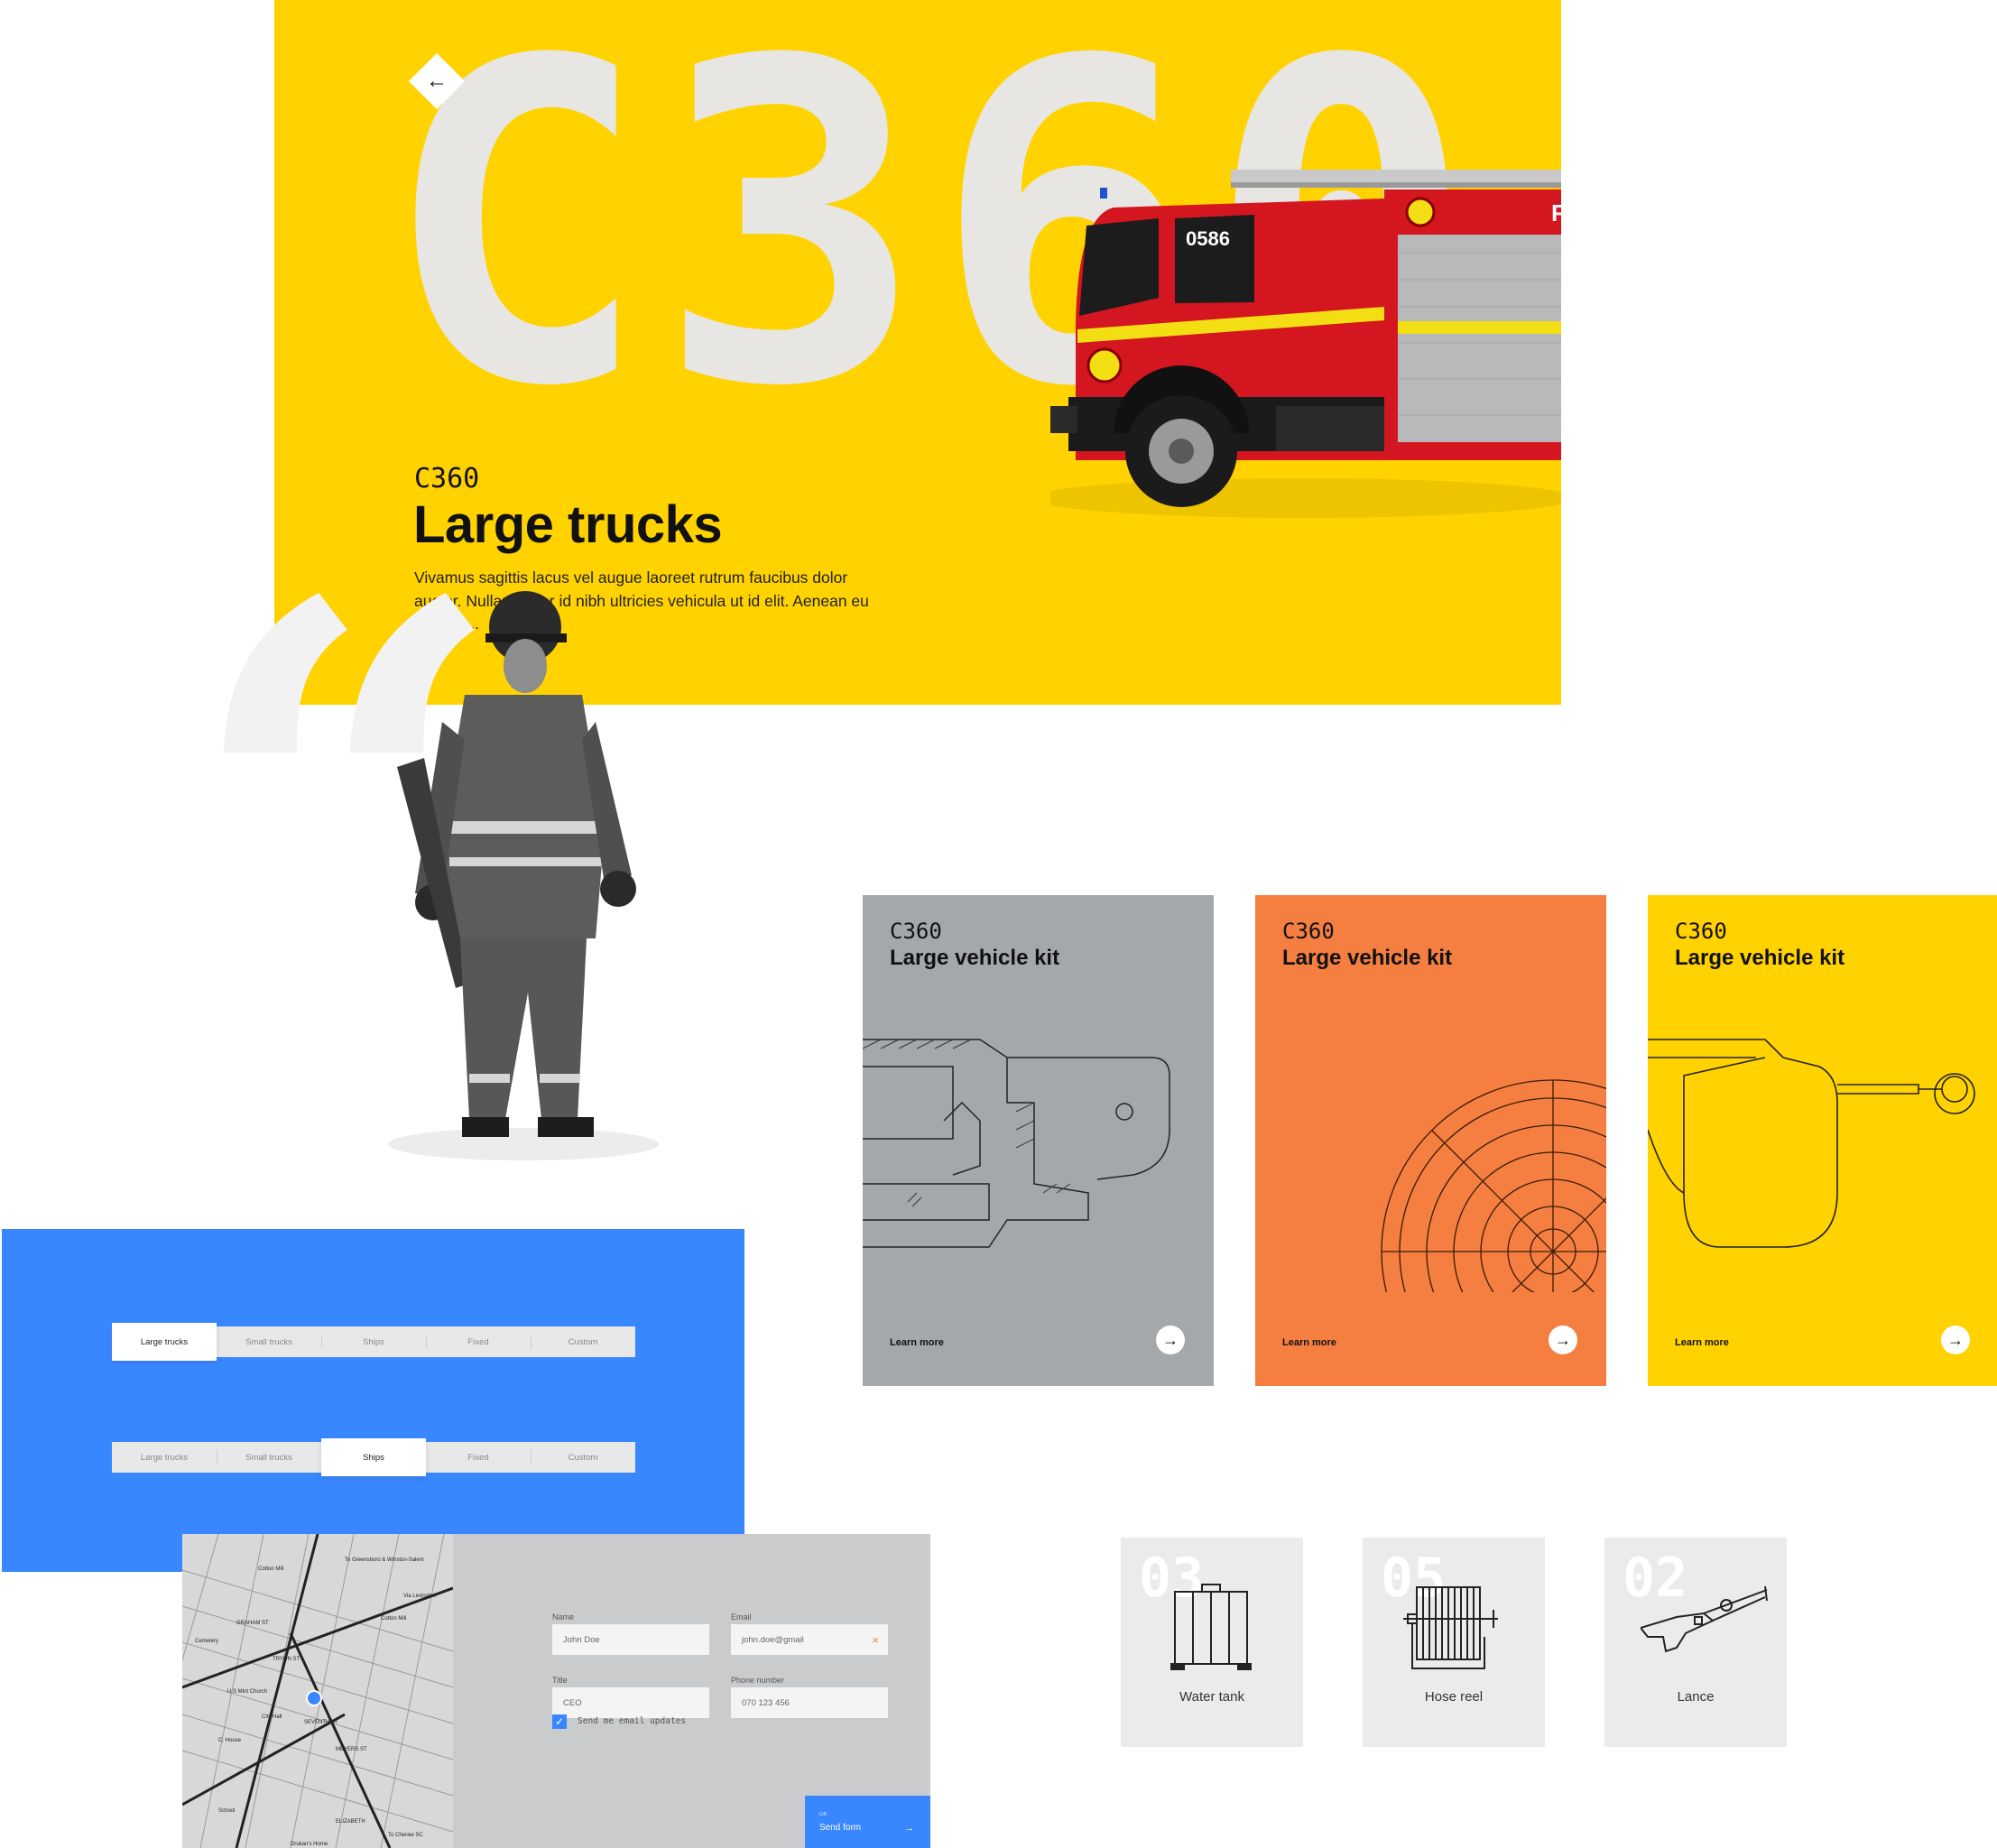  I want to click on svg-text: 0586, so click(1208, 239).